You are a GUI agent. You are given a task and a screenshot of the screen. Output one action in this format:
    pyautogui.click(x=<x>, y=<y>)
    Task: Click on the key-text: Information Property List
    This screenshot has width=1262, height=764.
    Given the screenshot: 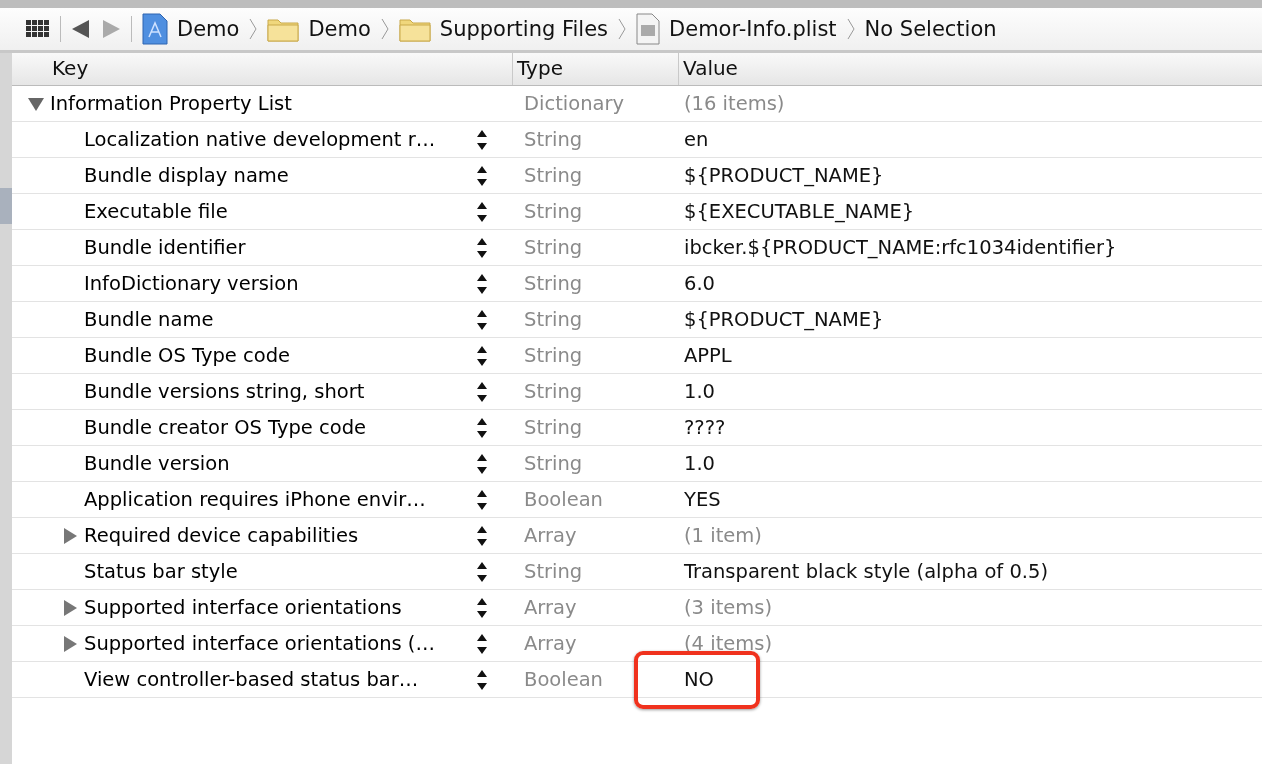 What is the action you would take?
    pyautogui.click(x=171, y=103)
    